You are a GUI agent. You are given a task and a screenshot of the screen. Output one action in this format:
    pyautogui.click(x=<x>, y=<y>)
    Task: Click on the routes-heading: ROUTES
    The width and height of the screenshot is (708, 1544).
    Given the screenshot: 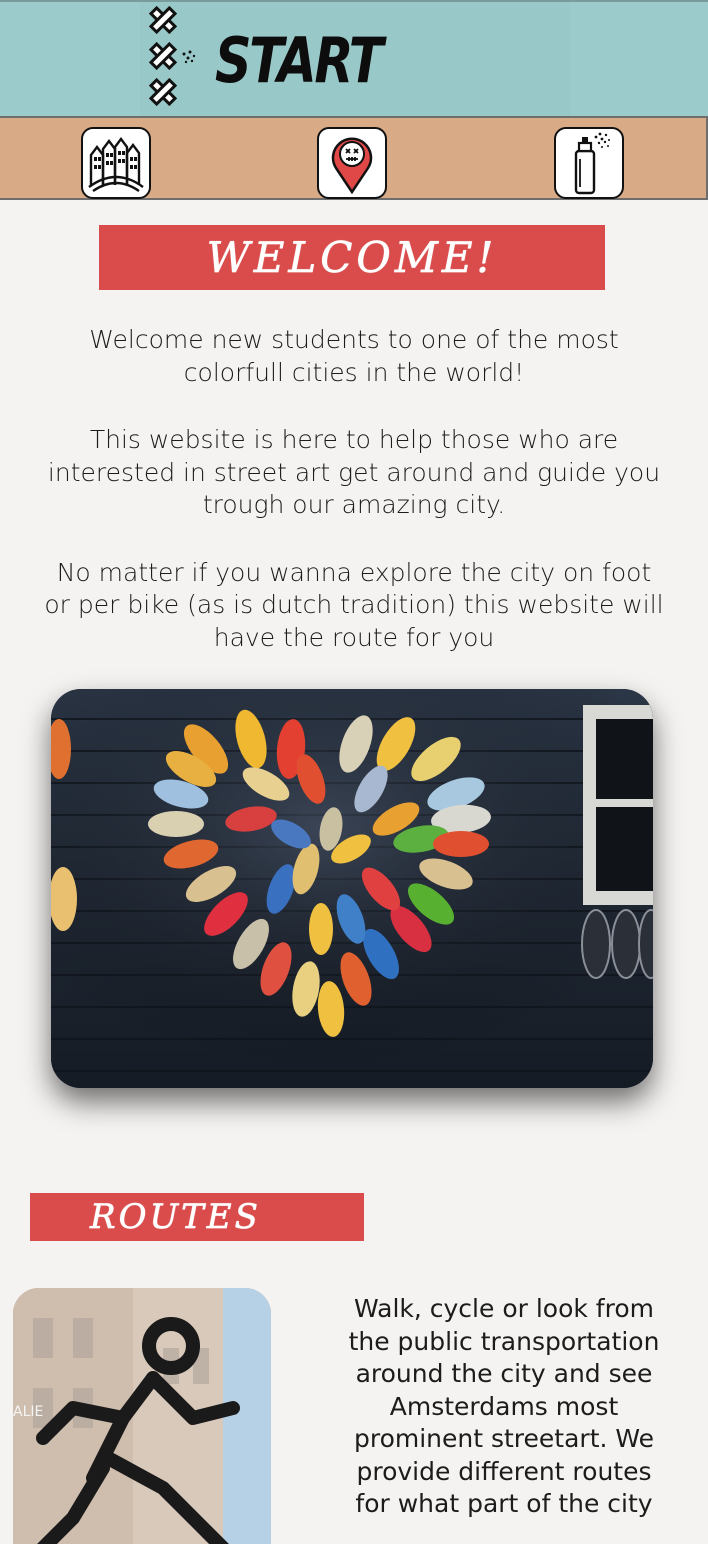 What is the action you would take?
    pyautogui.click(x=175, y=1217)
    